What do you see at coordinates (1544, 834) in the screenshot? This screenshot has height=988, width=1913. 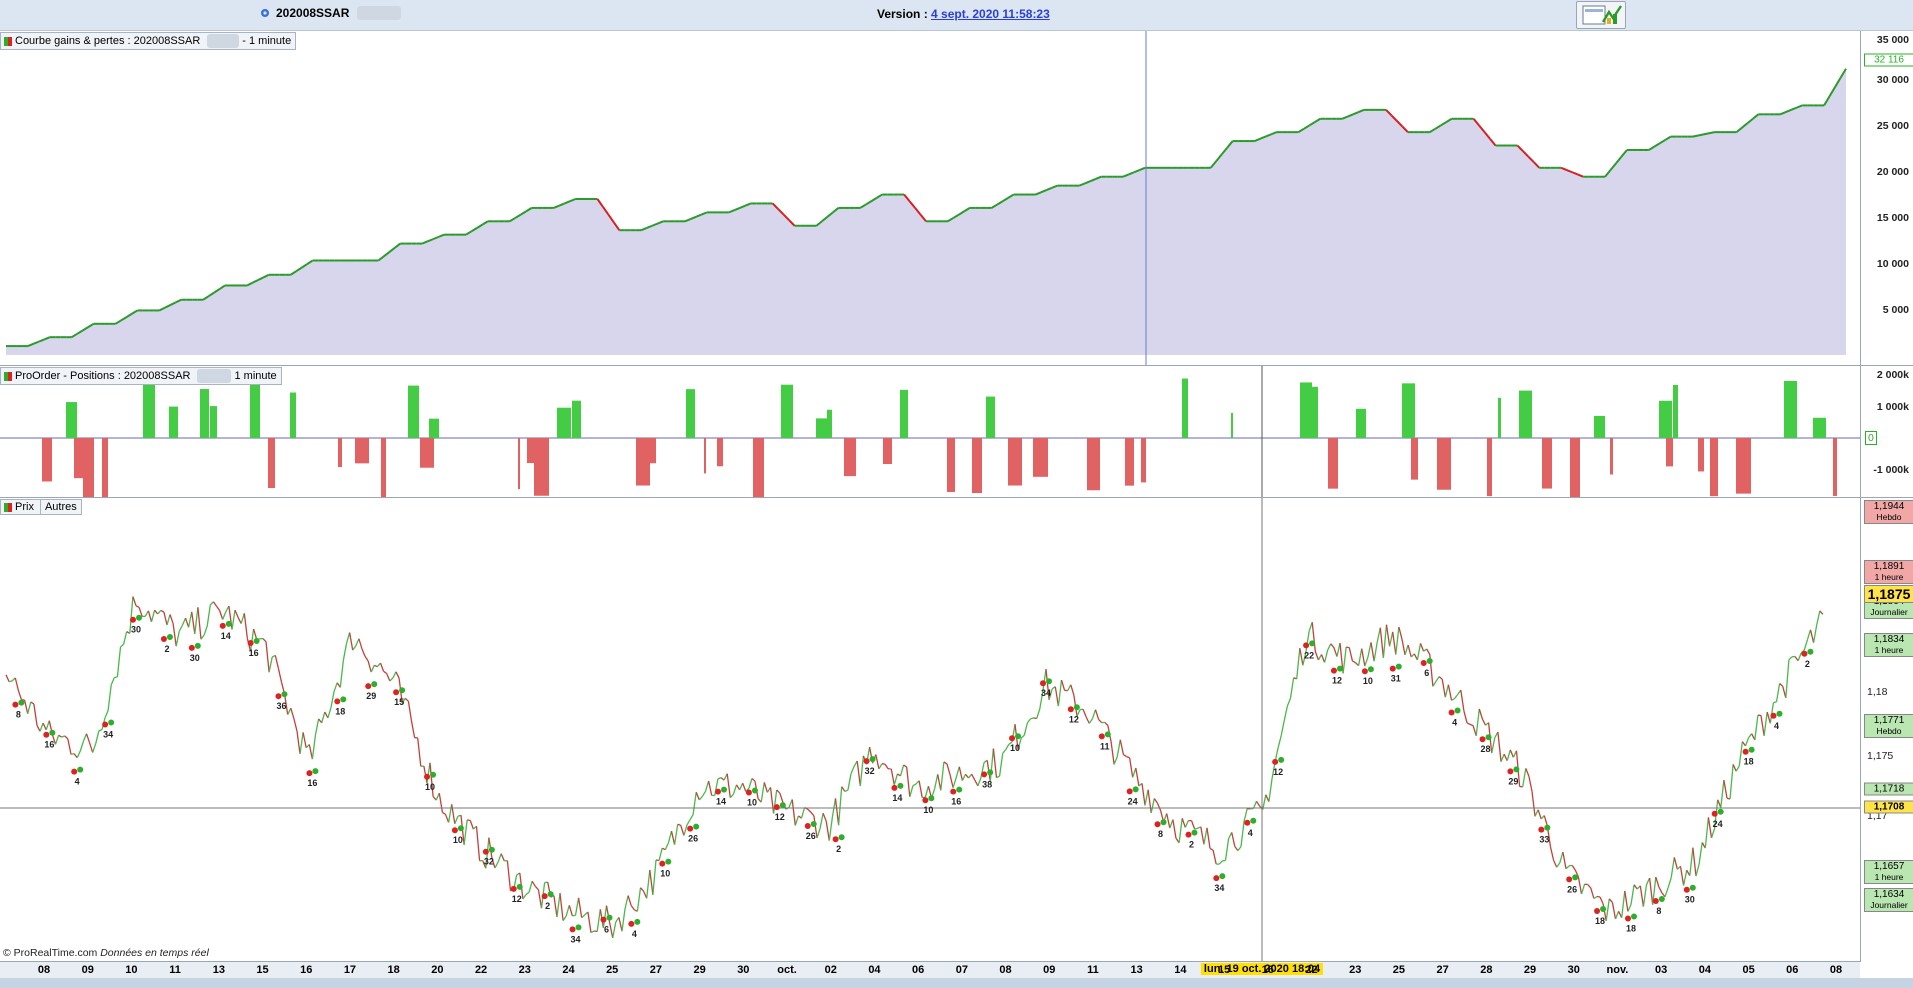 I see `trade-marker: 33` at bounding box center [1544, 834].